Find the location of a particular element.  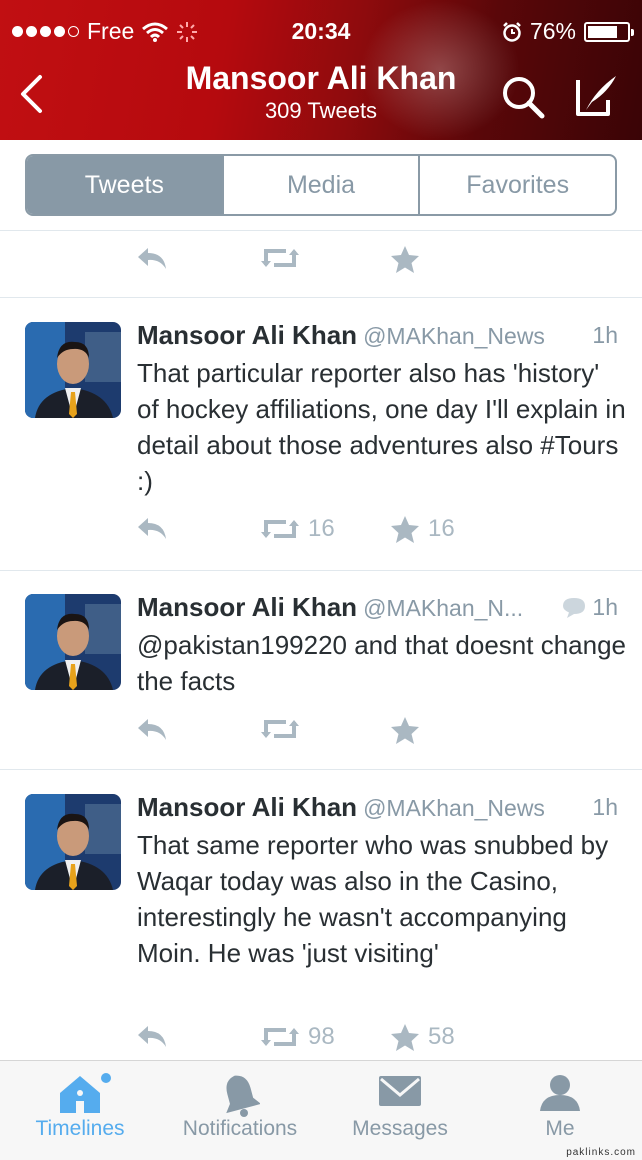

tab-label: Notifications is located at coordinates (240, 1128).